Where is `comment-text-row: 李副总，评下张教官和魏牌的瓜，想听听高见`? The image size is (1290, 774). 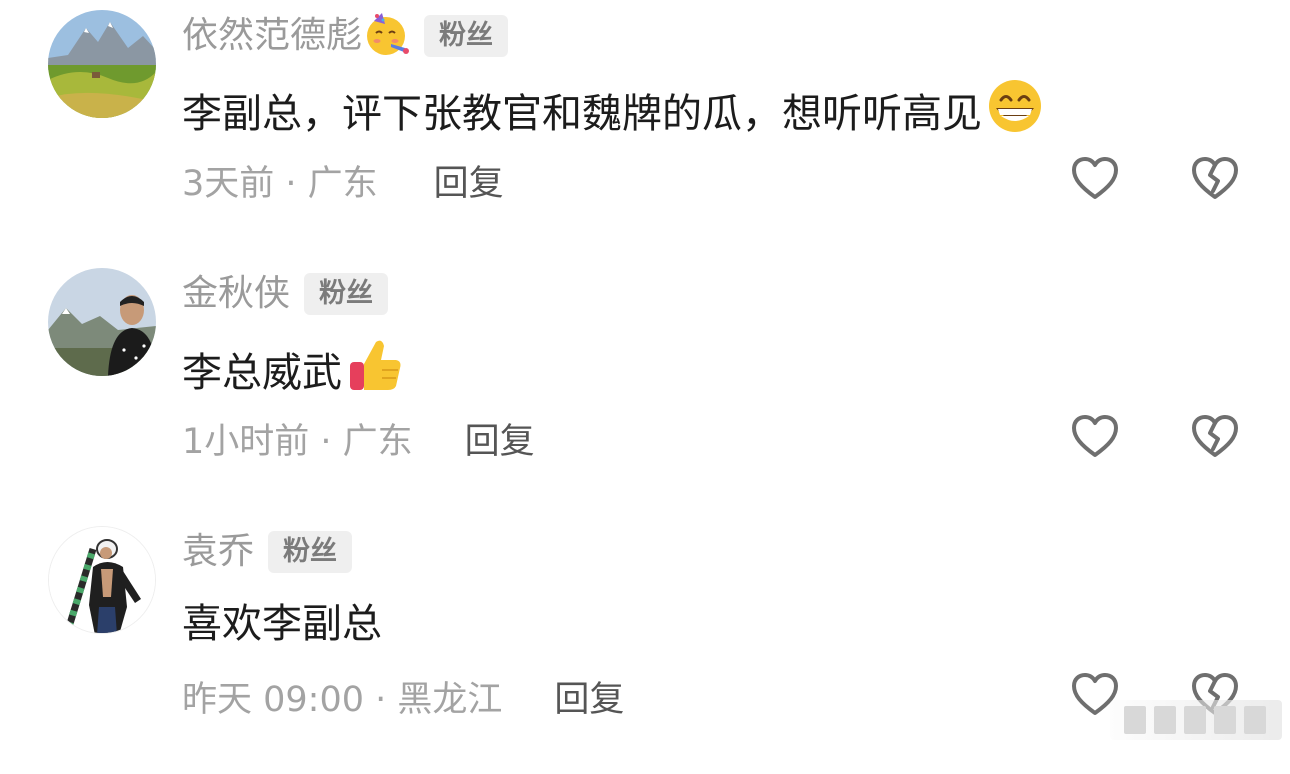 comment-text-row: 李副总，评下张教官和魏牌的瓜，想听听高见 is located at coordinates (613, 113).